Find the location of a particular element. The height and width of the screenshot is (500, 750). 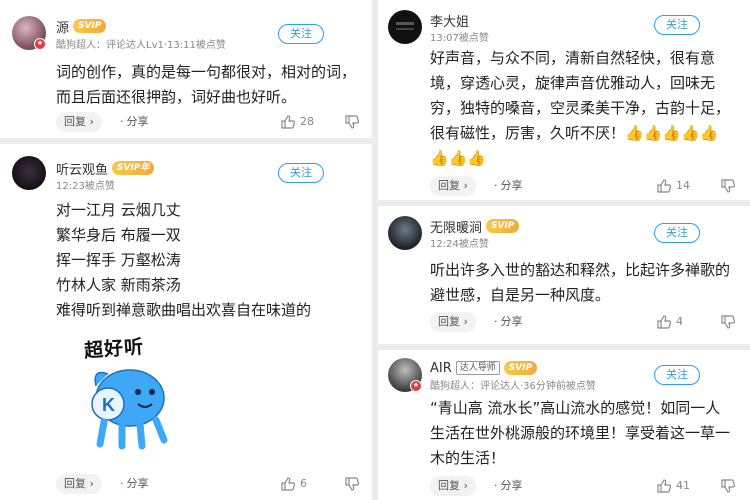

user-name-row: 无限暖涧 SVIP is located at coordinates (475, 226).